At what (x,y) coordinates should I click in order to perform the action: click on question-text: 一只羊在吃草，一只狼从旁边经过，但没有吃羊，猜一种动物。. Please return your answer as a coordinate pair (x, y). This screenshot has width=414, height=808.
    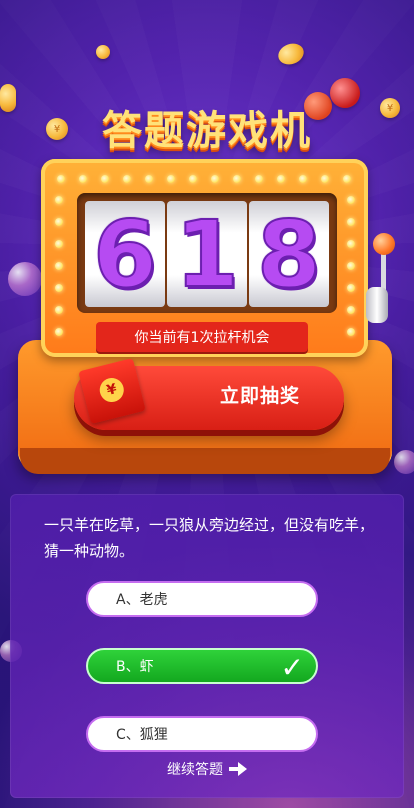
    Looking at the image, I should click on (209, 538).